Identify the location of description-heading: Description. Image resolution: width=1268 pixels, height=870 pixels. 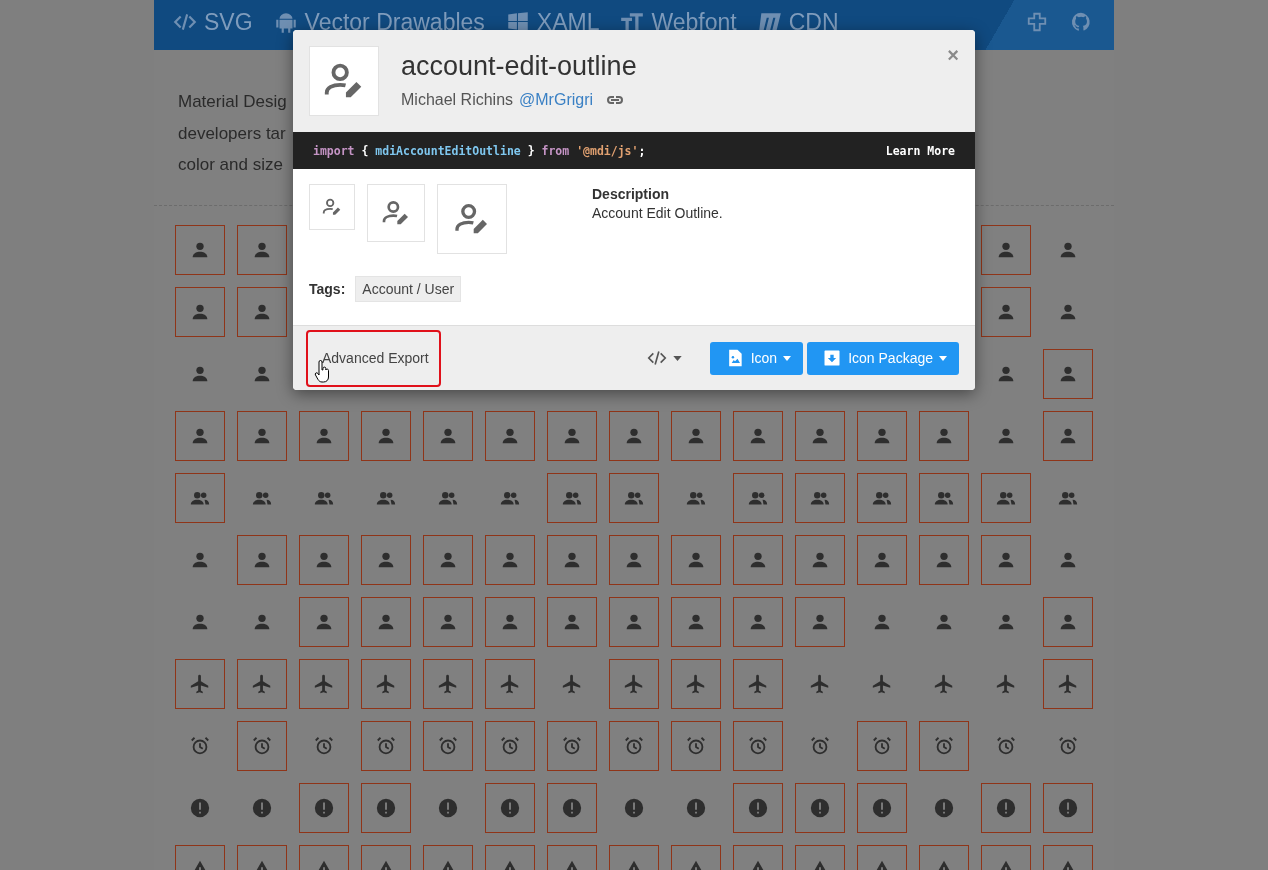
(631, 194).